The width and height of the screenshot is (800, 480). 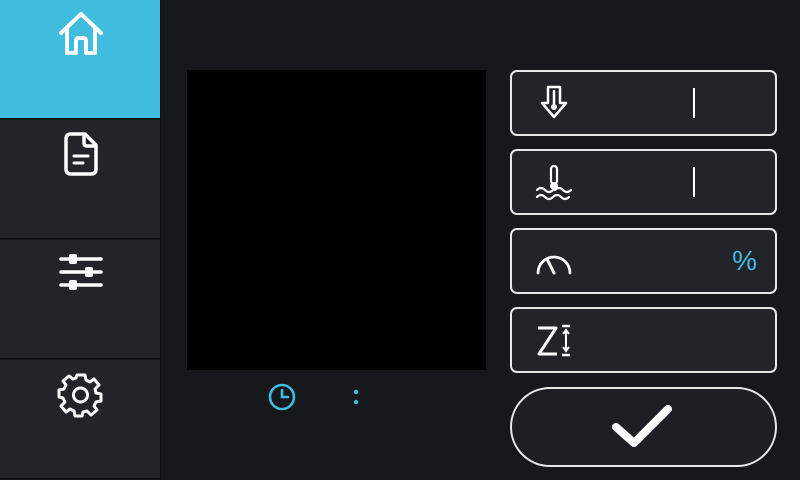 I want to click on home-icon, so click(x=81, y=33).